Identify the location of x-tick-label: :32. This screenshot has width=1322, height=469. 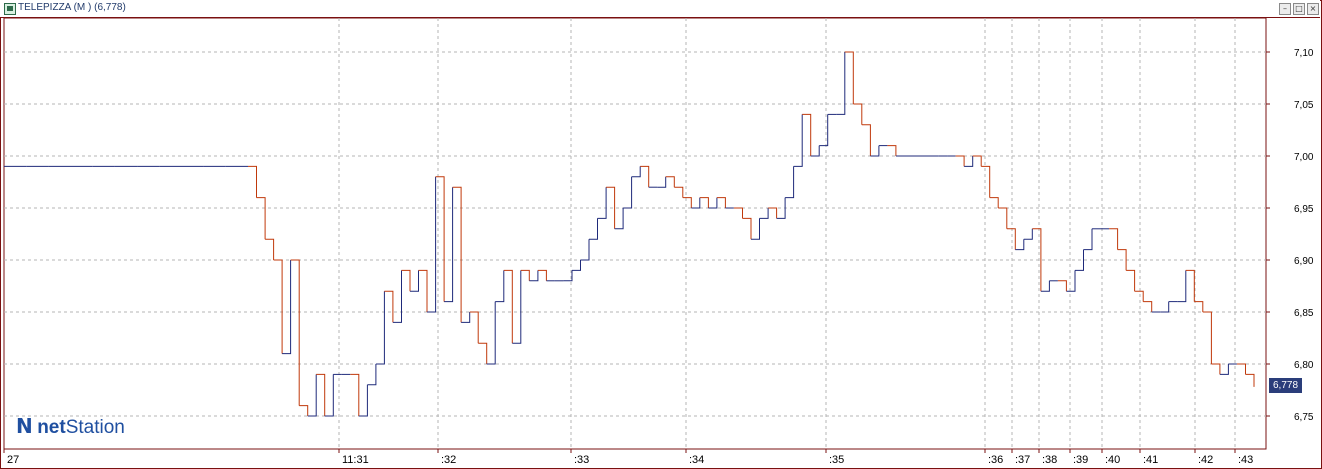
(448, 460).